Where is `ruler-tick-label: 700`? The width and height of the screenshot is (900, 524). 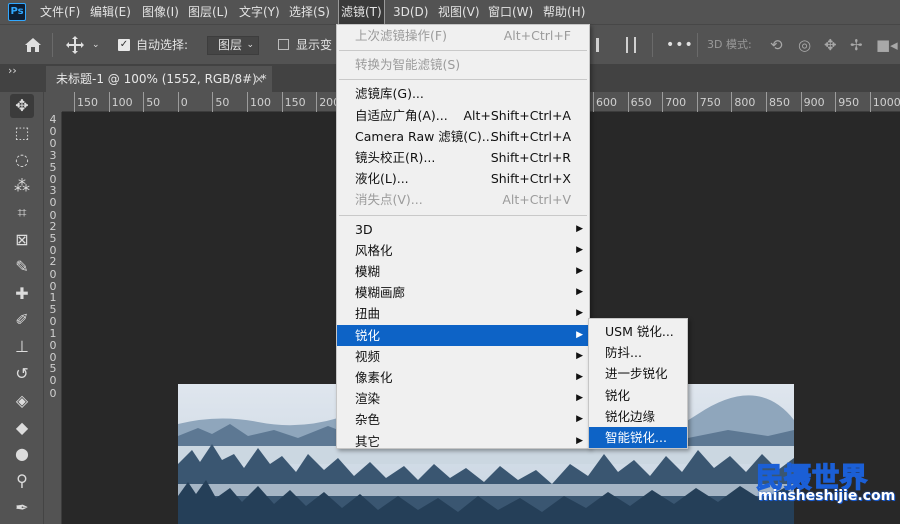
ruler-tick-label: 700 is located at coordinates (674, 102).